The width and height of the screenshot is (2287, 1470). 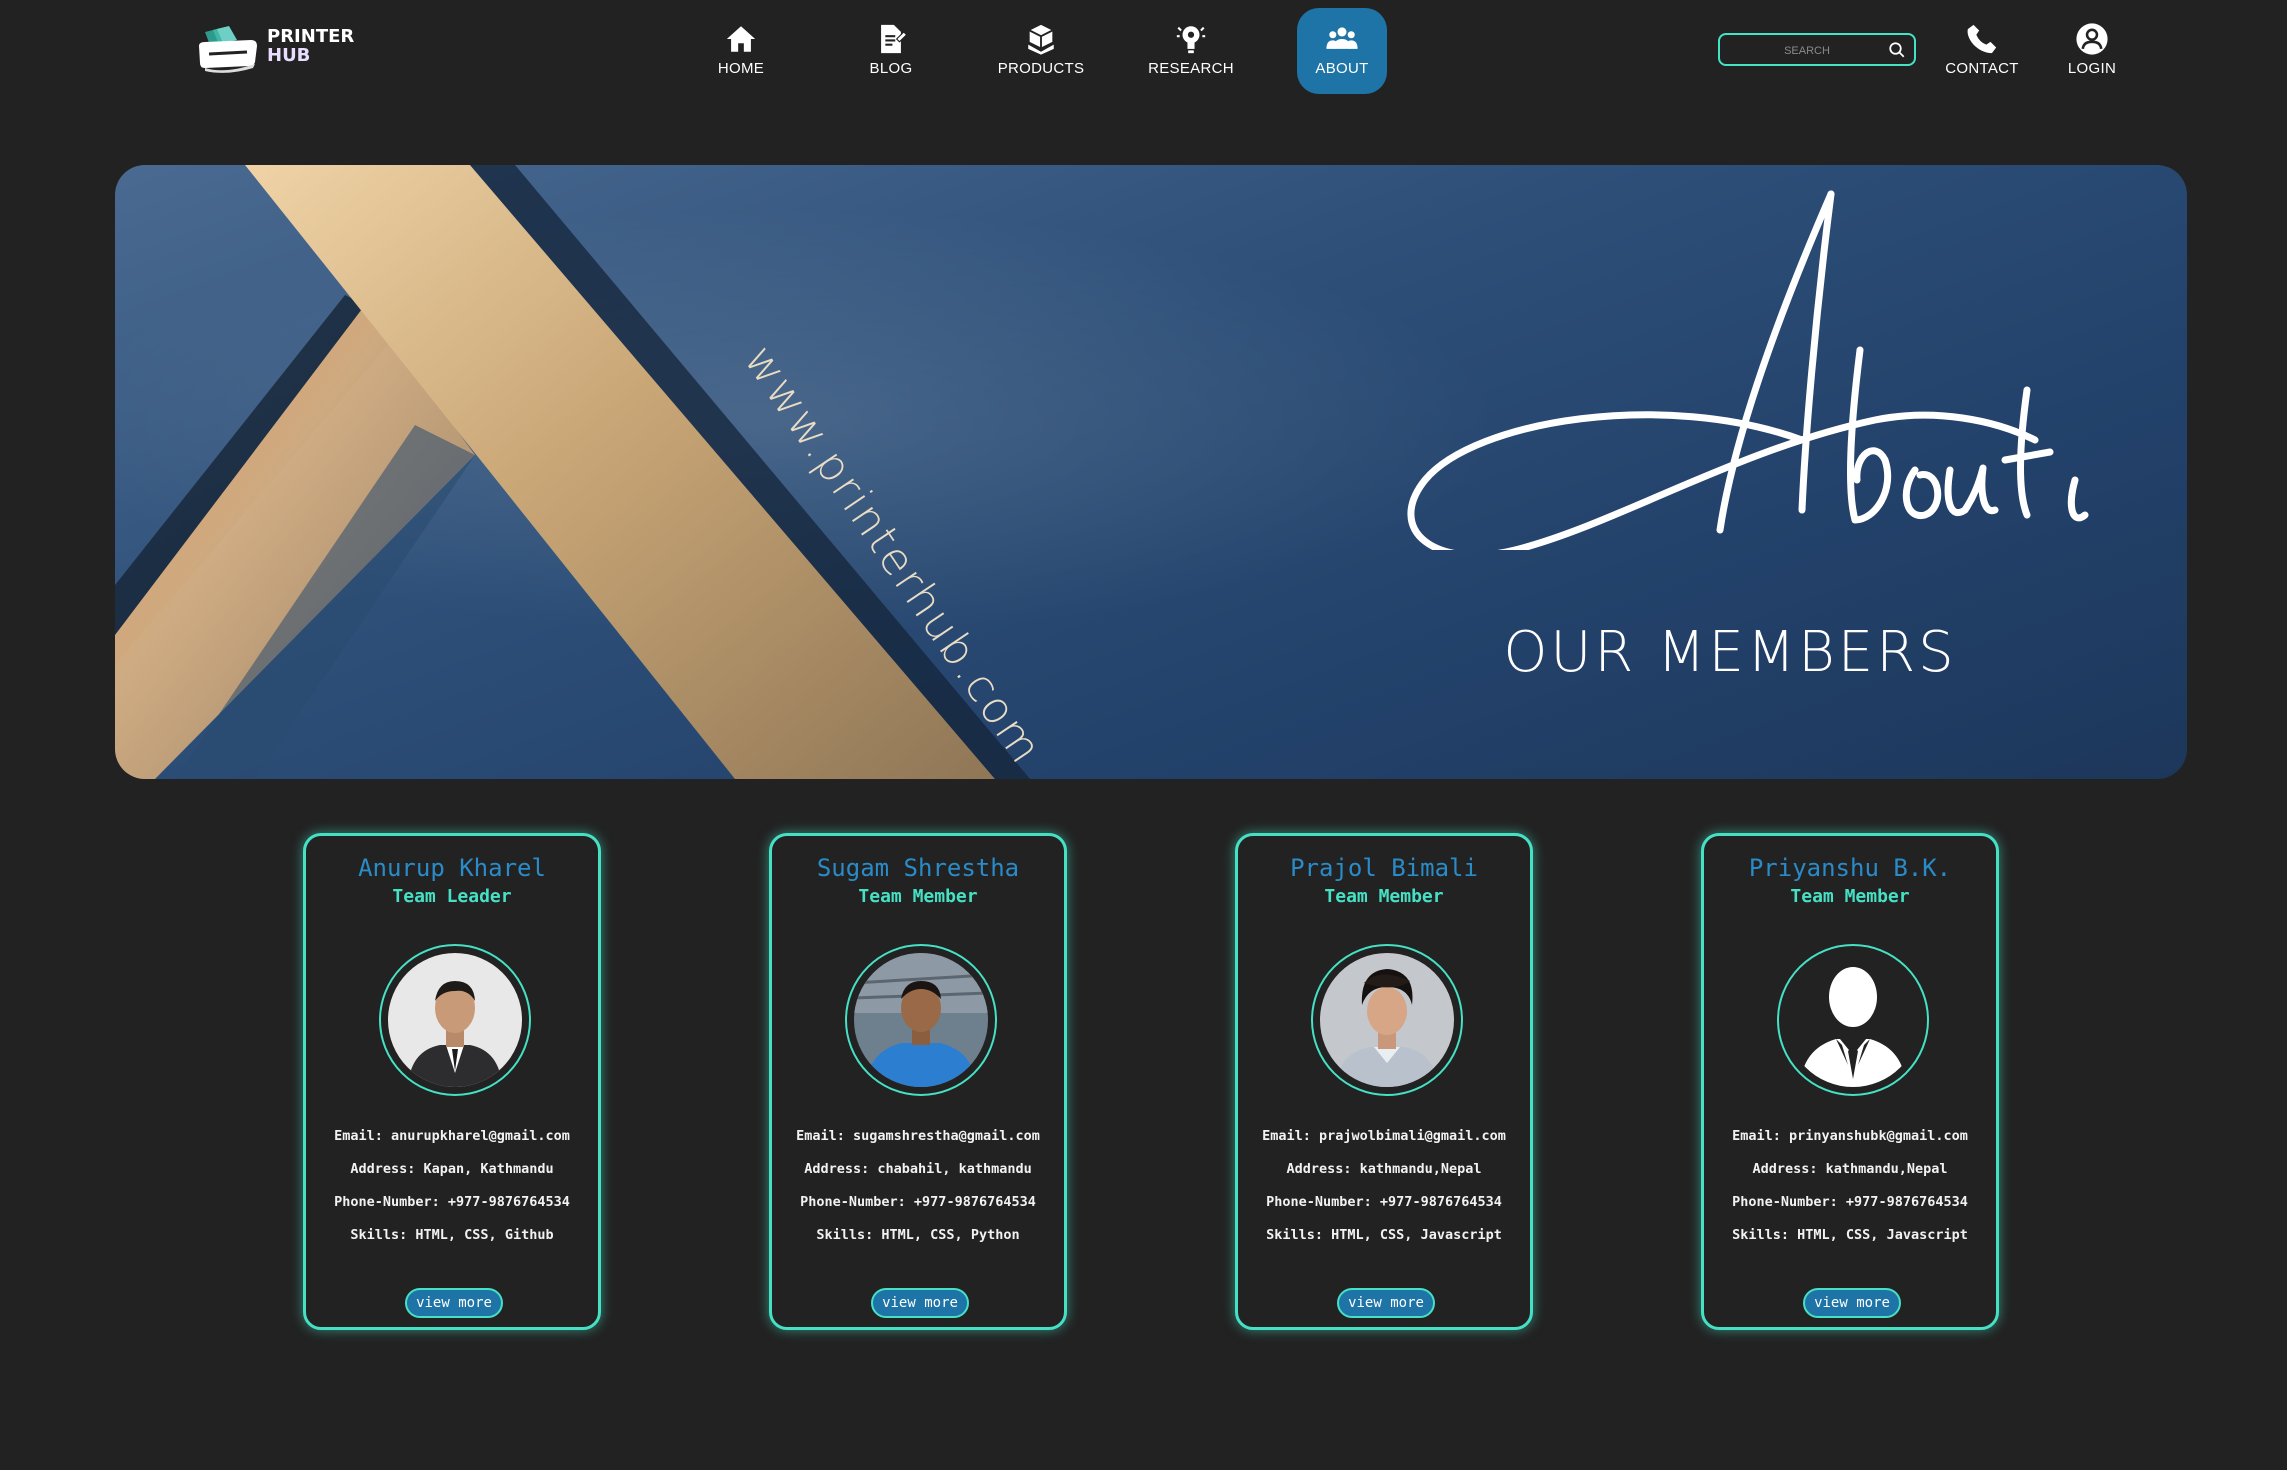 I want to click on brand-logo: PRINTER HUB, so click(x=275, y=46).